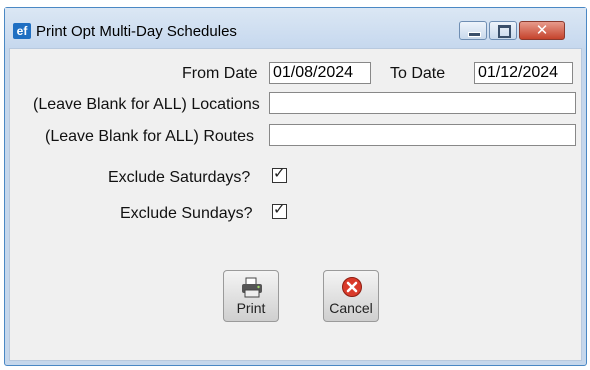 The height and width of the screenshot is (370, 590). I want to click on exclude-saturdays-checkbox: ✓, so click(279, 173).